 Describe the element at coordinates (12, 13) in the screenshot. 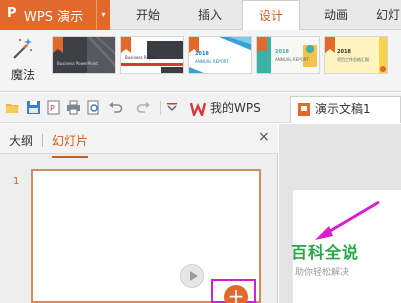

I see `wps-logo-icon: P` at that location.